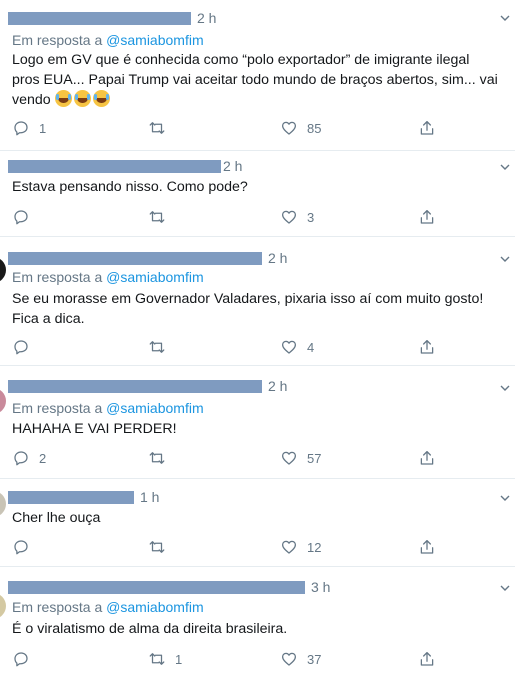 The image size is (515, 682). What do you see at coordinates (311, 217) in the screenshot?
I see `like-count: 3` at bounding box center [311, 217].